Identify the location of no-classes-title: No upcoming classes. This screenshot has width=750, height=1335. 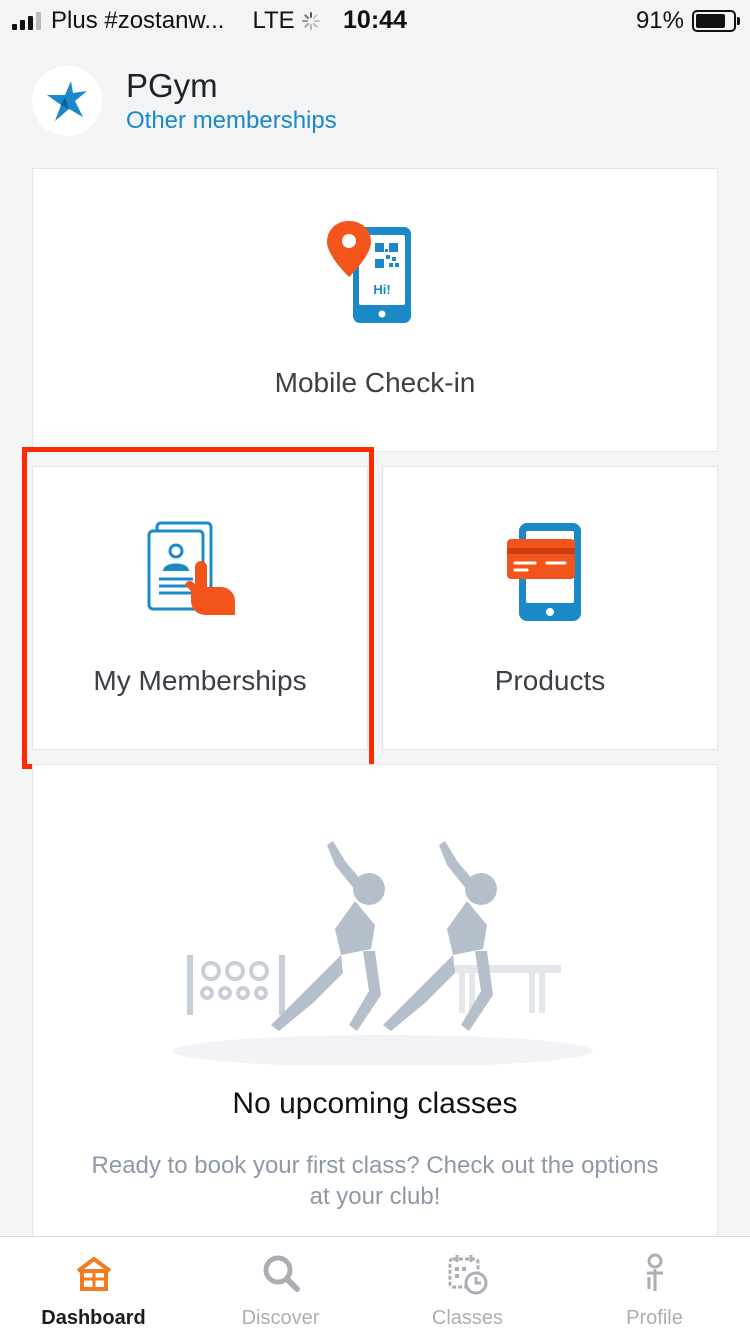
(375, 1103).